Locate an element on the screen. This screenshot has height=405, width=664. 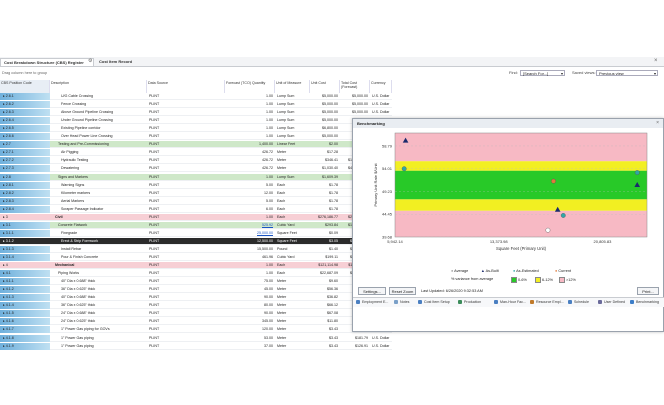
cell-code: ▸ 3.1.2 is located at coordinates (8, 240).